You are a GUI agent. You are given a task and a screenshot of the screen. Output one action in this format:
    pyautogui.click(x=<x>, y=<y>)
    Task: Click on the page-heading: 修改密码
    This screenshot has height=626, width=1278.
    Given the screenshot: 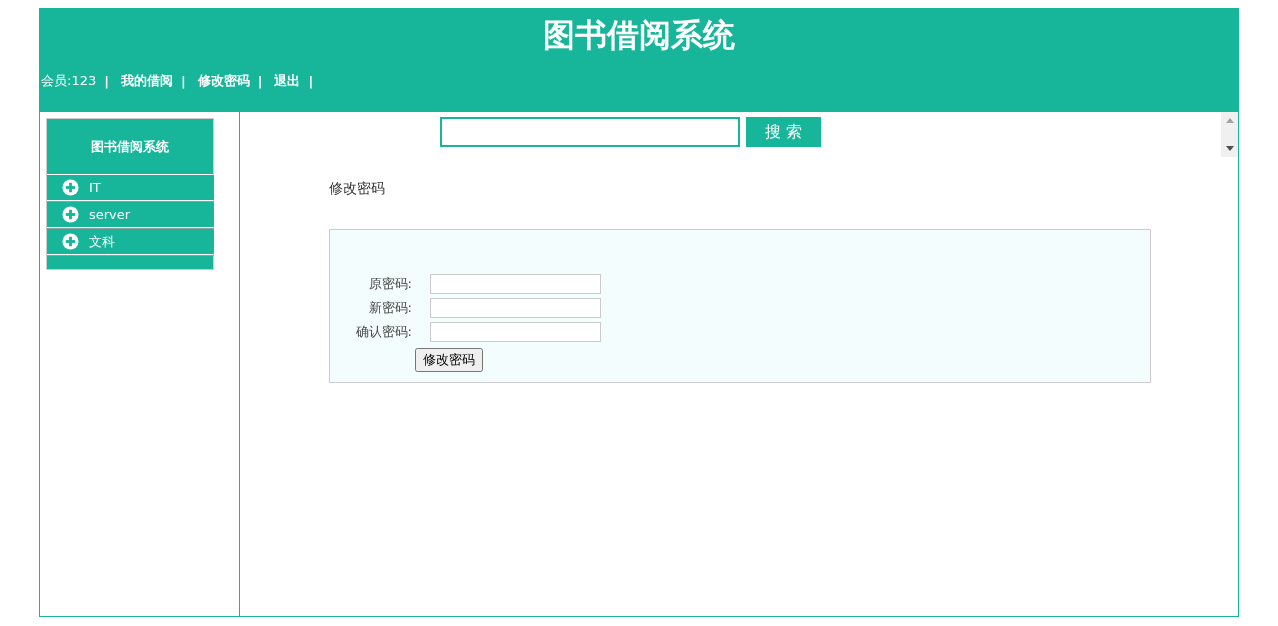 What is the action you would take?
    pyautogui.click(x=357, y=189)
    